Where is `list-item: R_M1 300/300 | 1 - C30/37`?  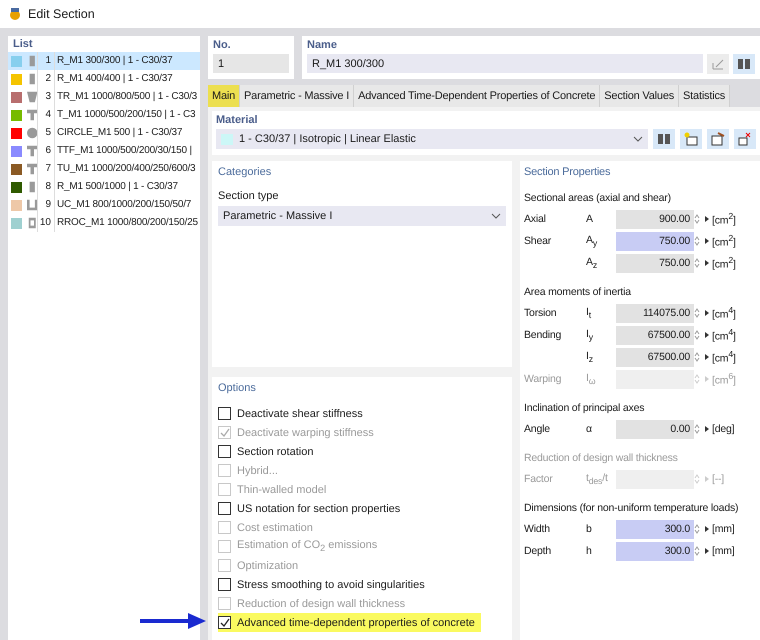 list-item: R_M1 300/300 | 1 - C30/37 is located at coordinates (127, 61).